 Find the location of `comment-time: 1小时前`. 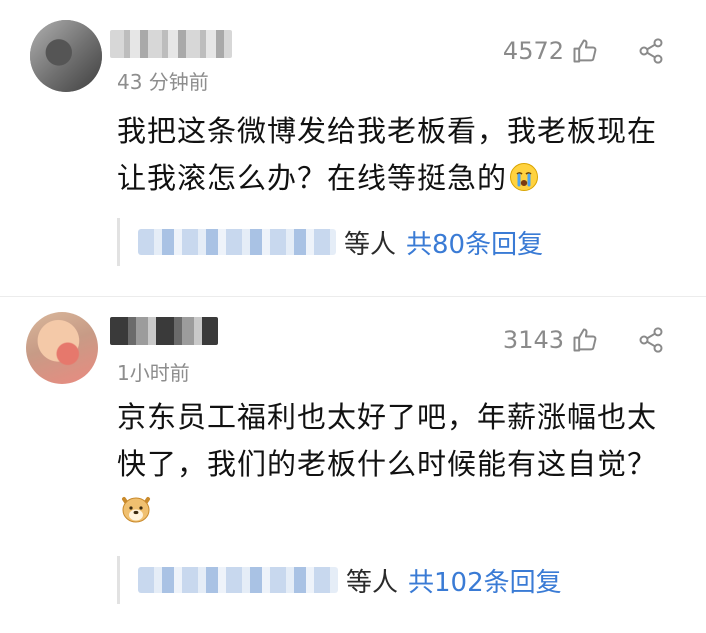

comment-time: 1小时前 is located at coordinates (153, 373).